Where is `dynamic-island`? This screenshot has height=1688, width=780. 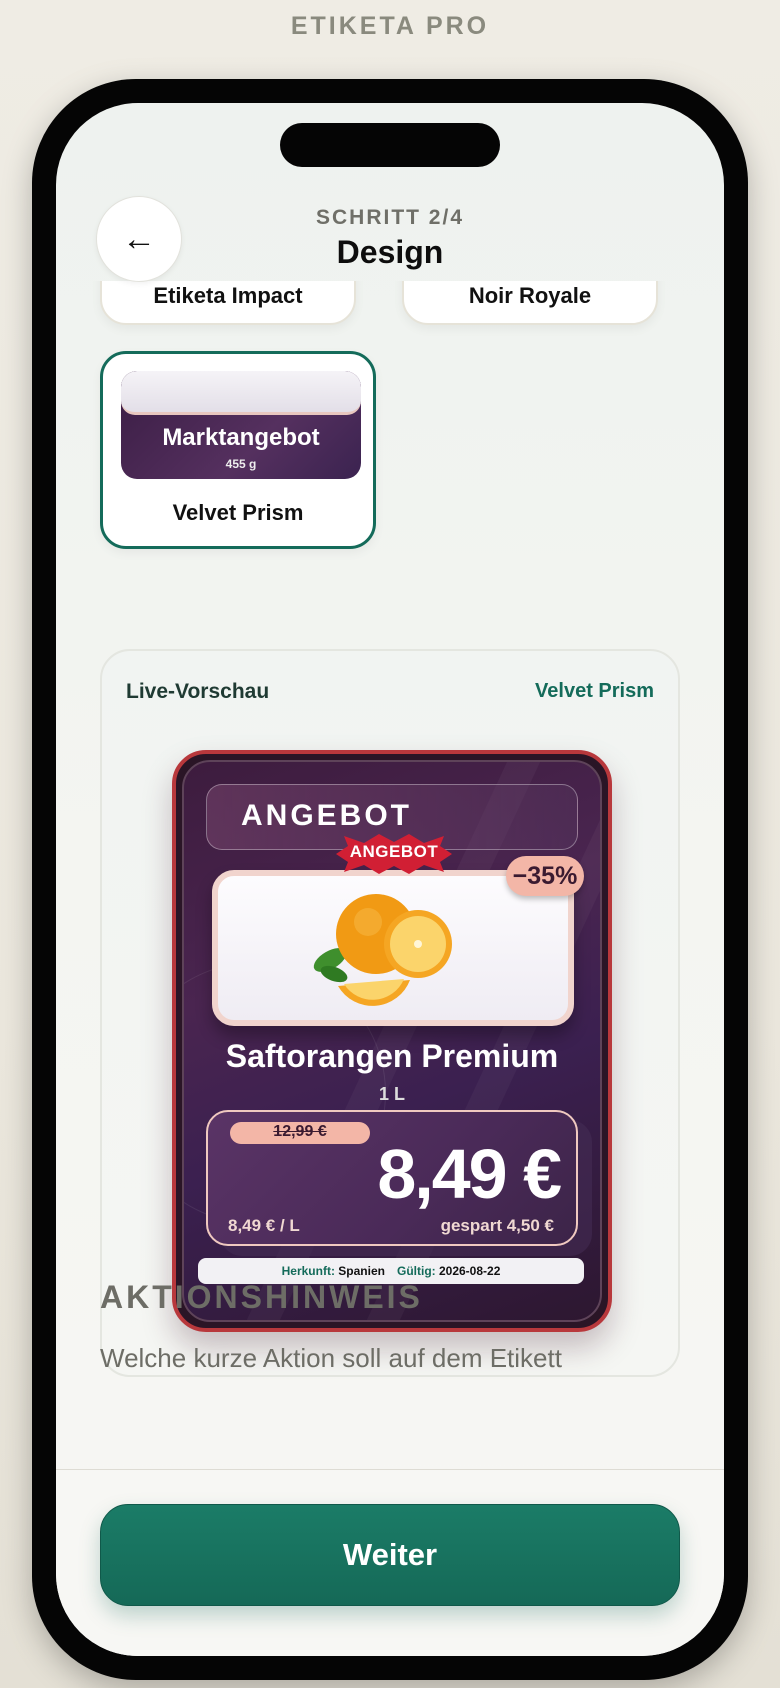
dynamic-island is located at coordinates (390, 145).